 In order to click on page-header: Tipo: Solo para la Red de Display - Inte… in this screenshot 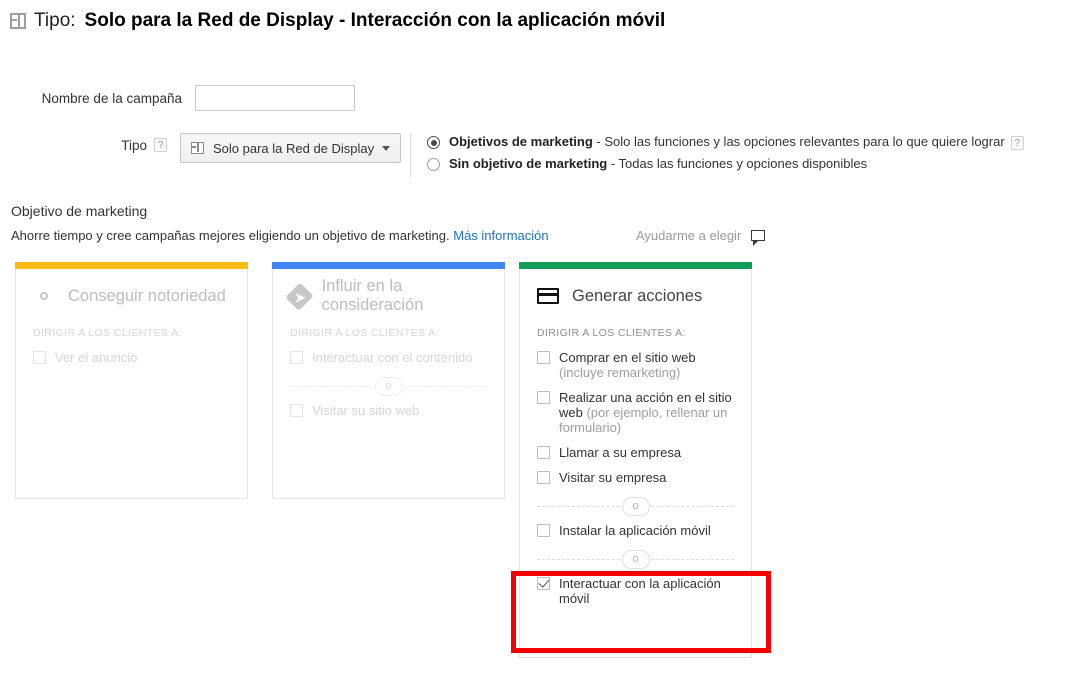, I will do `click(337, 21)`.